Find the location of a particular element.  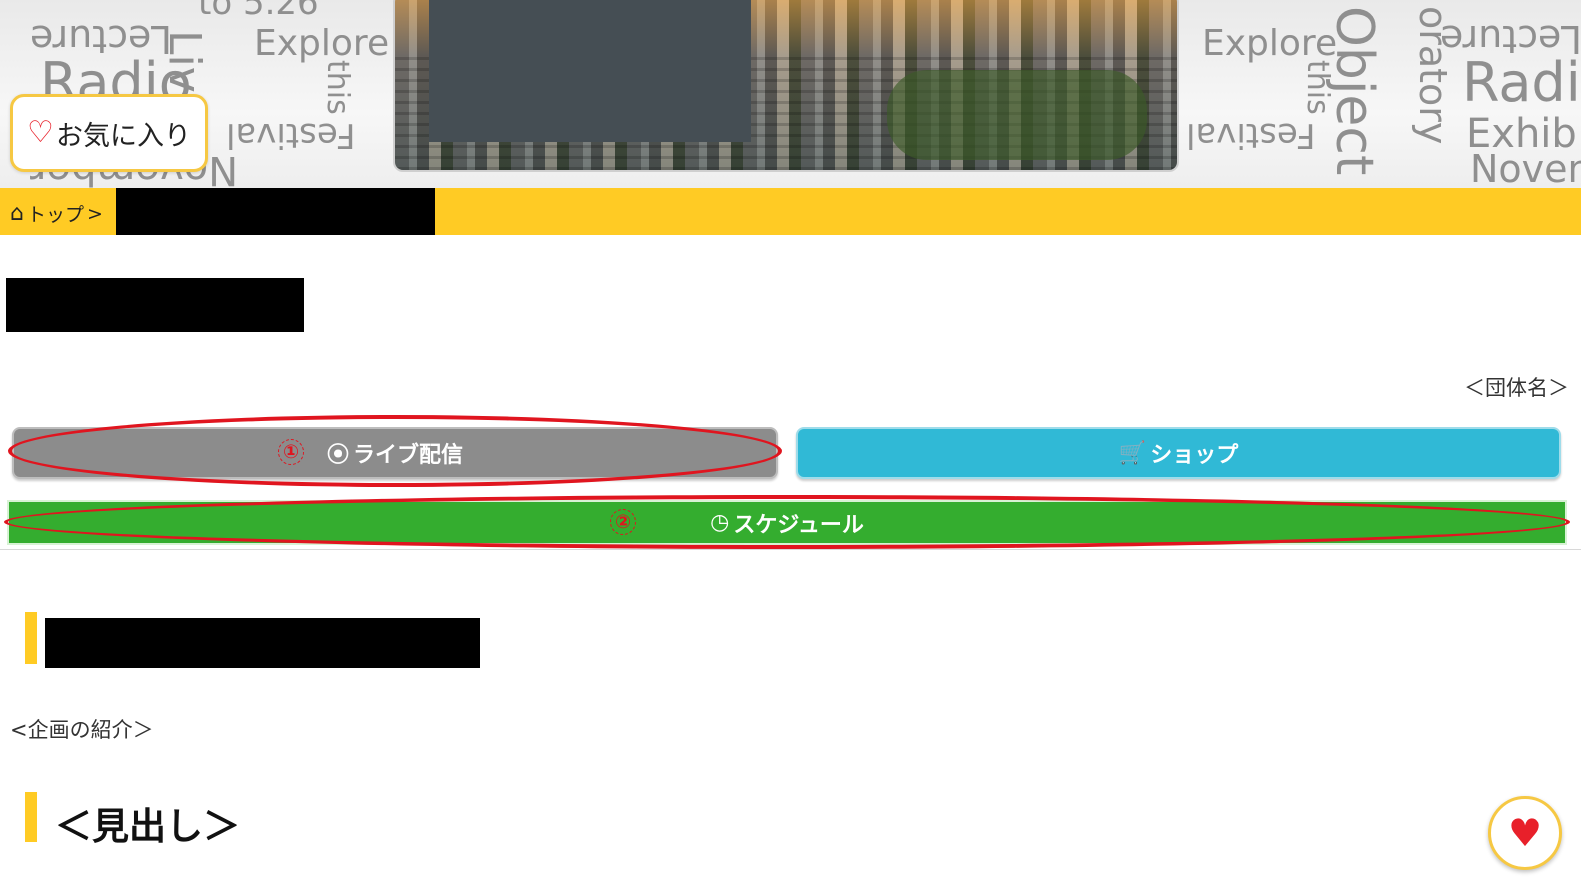

breadcrumb-home-label: トップ is located at coordinates (55, 215).